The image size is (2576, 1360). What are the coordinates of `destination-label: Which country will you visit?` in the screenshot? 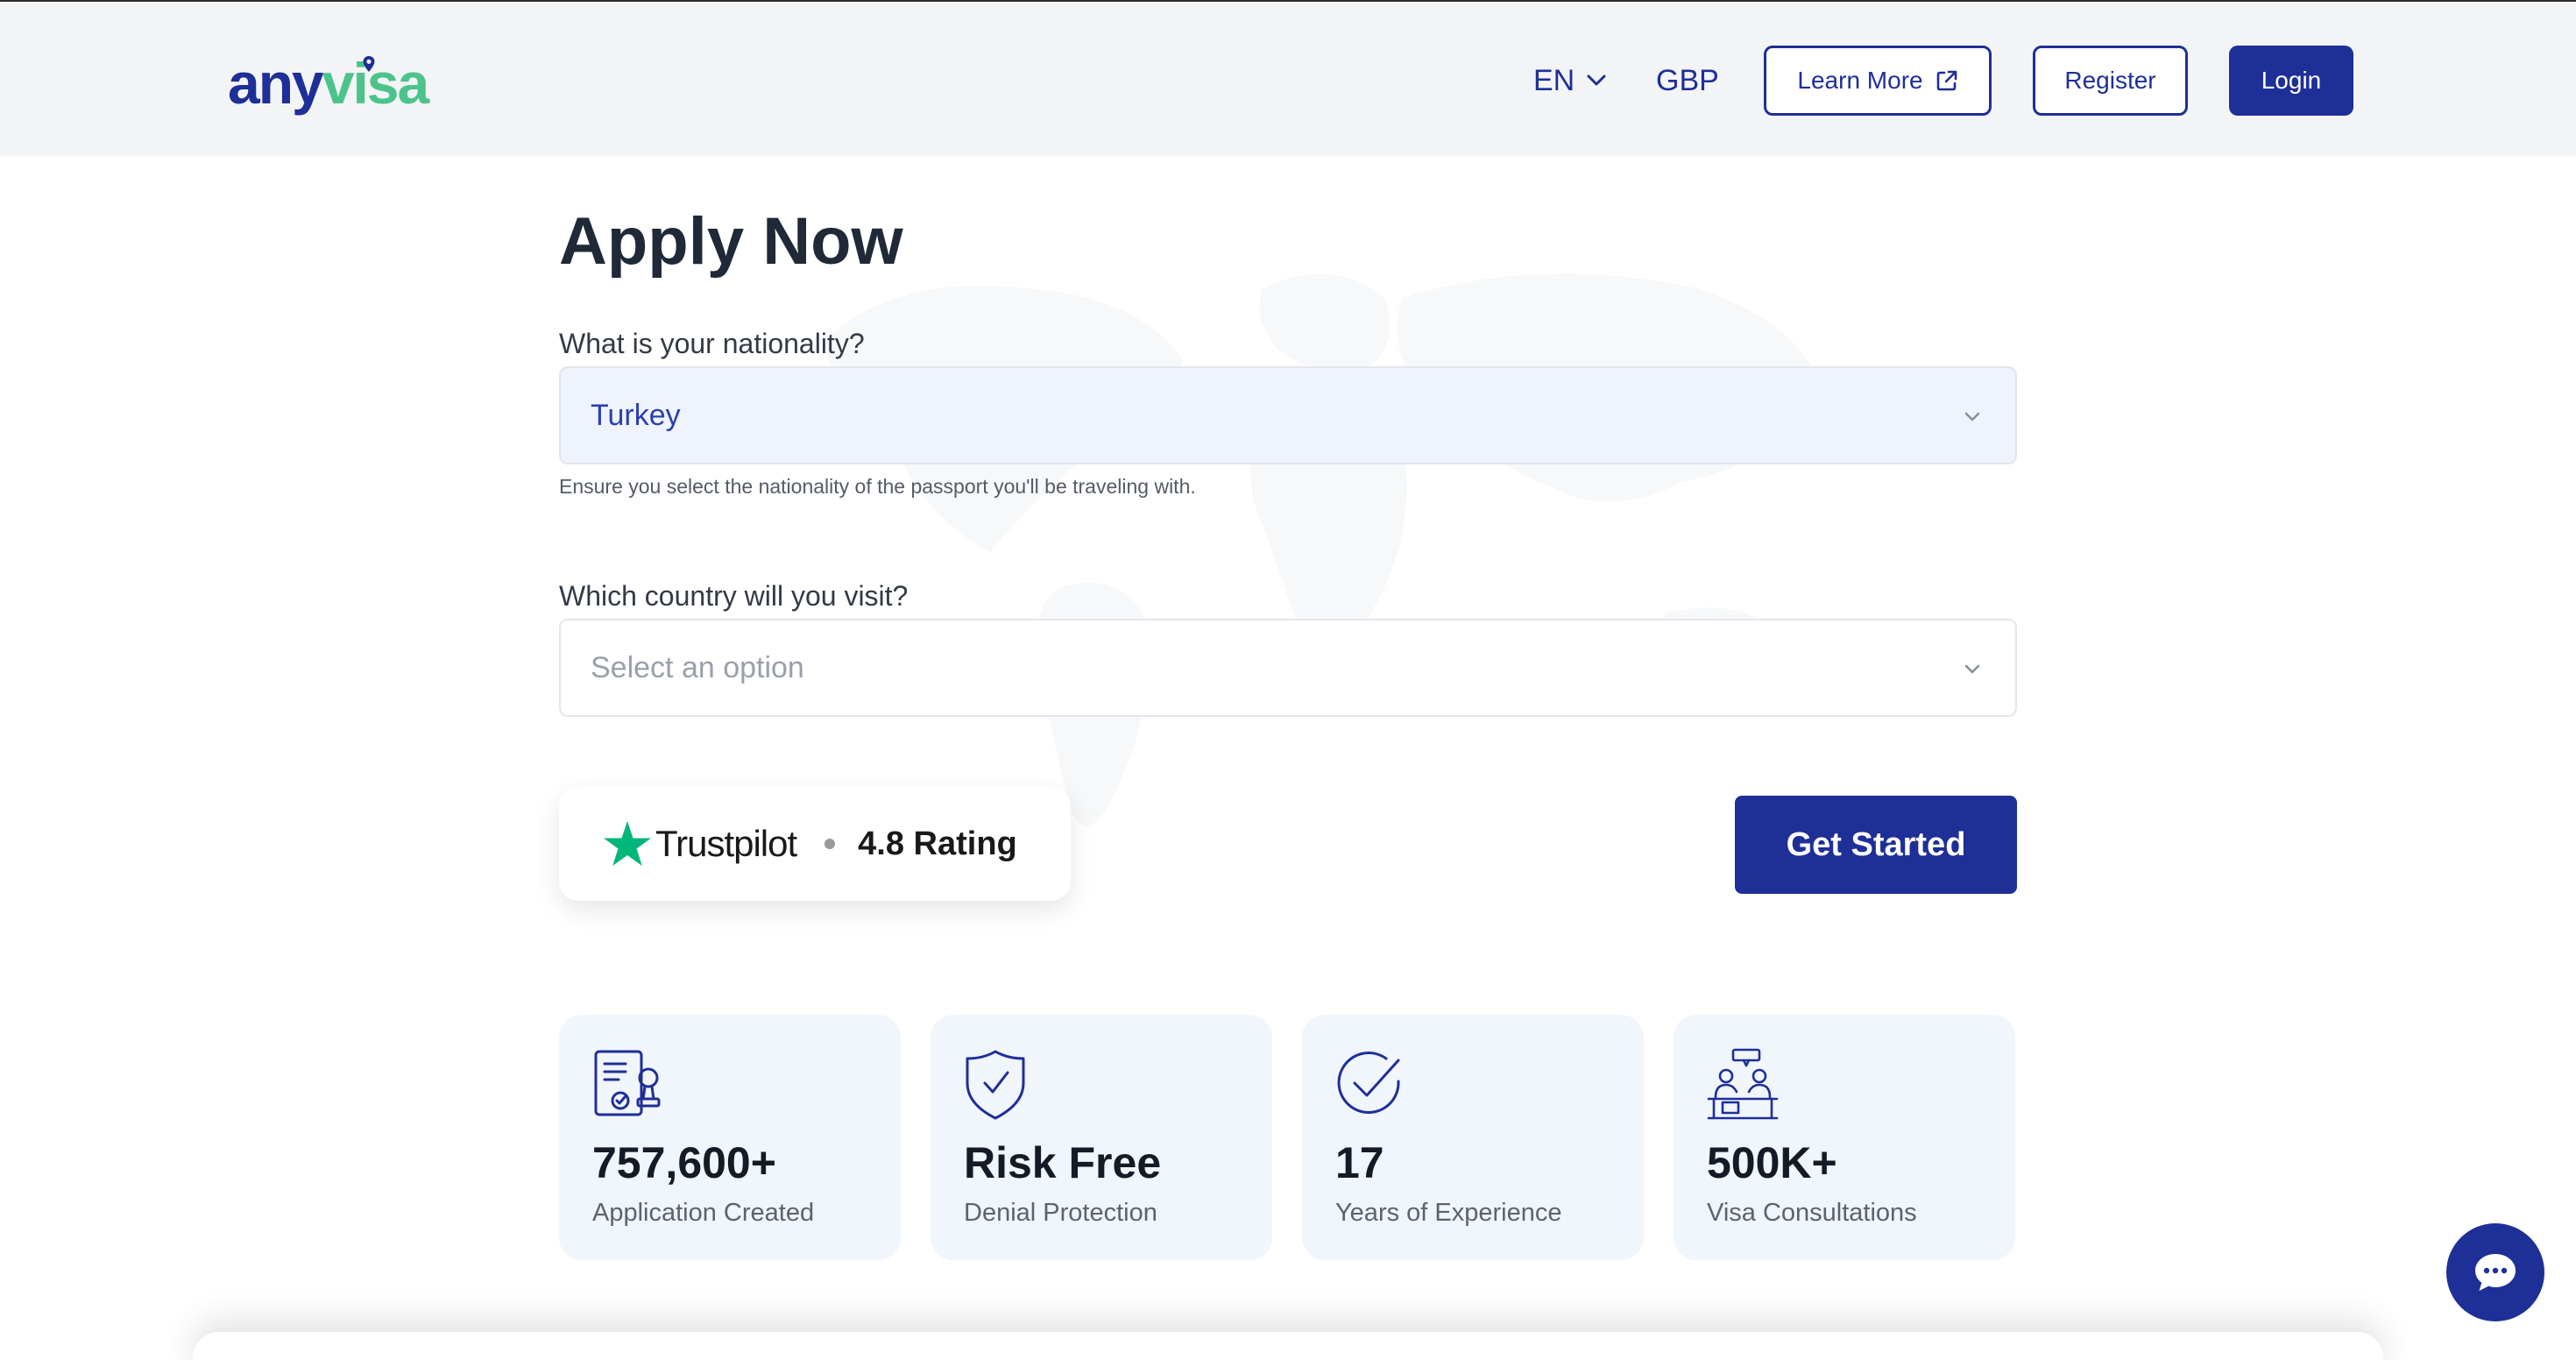 It's located at (734, 596).